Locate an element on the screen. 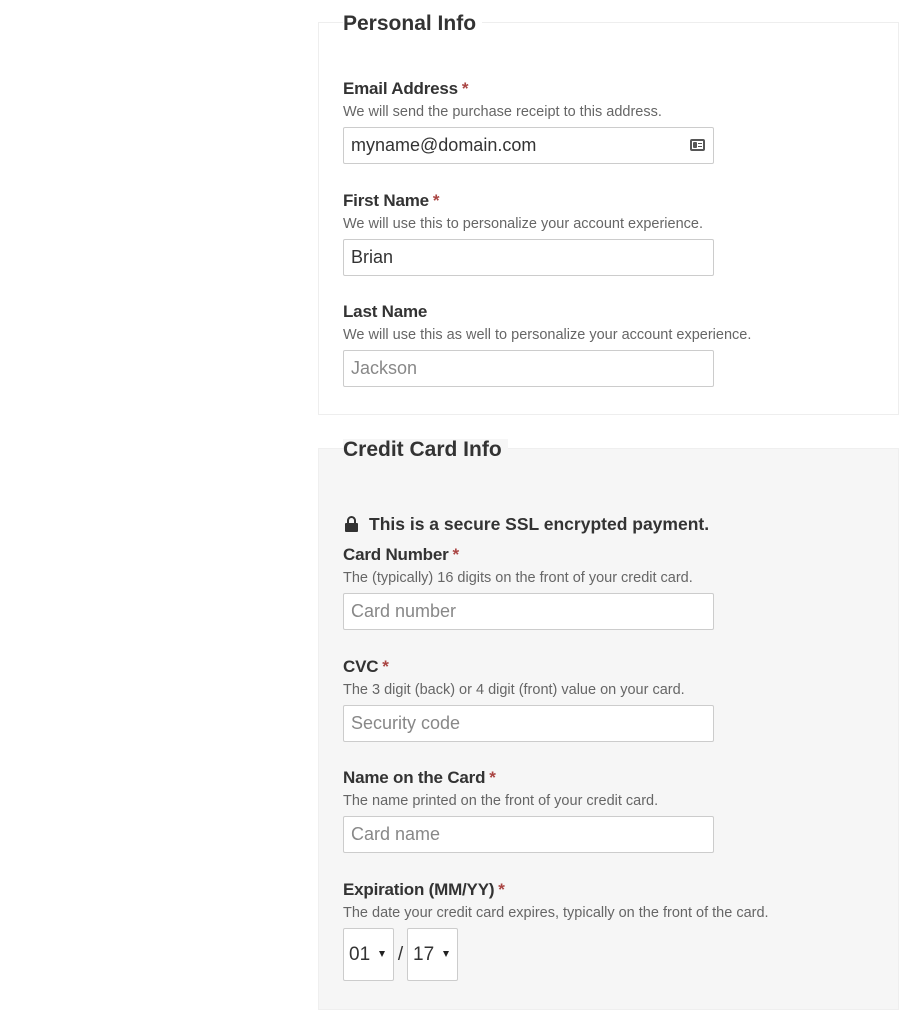  contact-card-icon is located at coordinates (697, 145).